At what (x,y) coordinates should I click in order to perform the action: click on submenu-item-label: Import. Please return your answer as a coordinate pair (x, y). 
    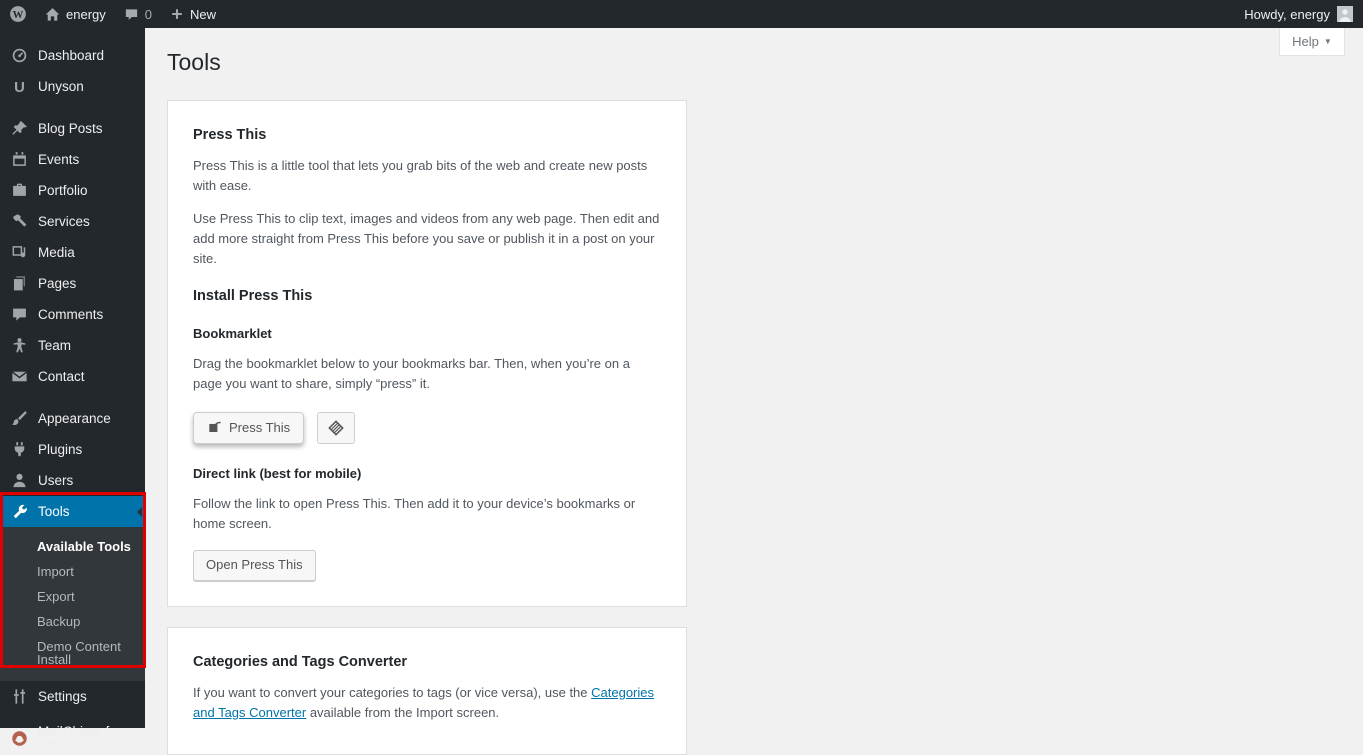
    Looking at the image, I should click on (55, 571).